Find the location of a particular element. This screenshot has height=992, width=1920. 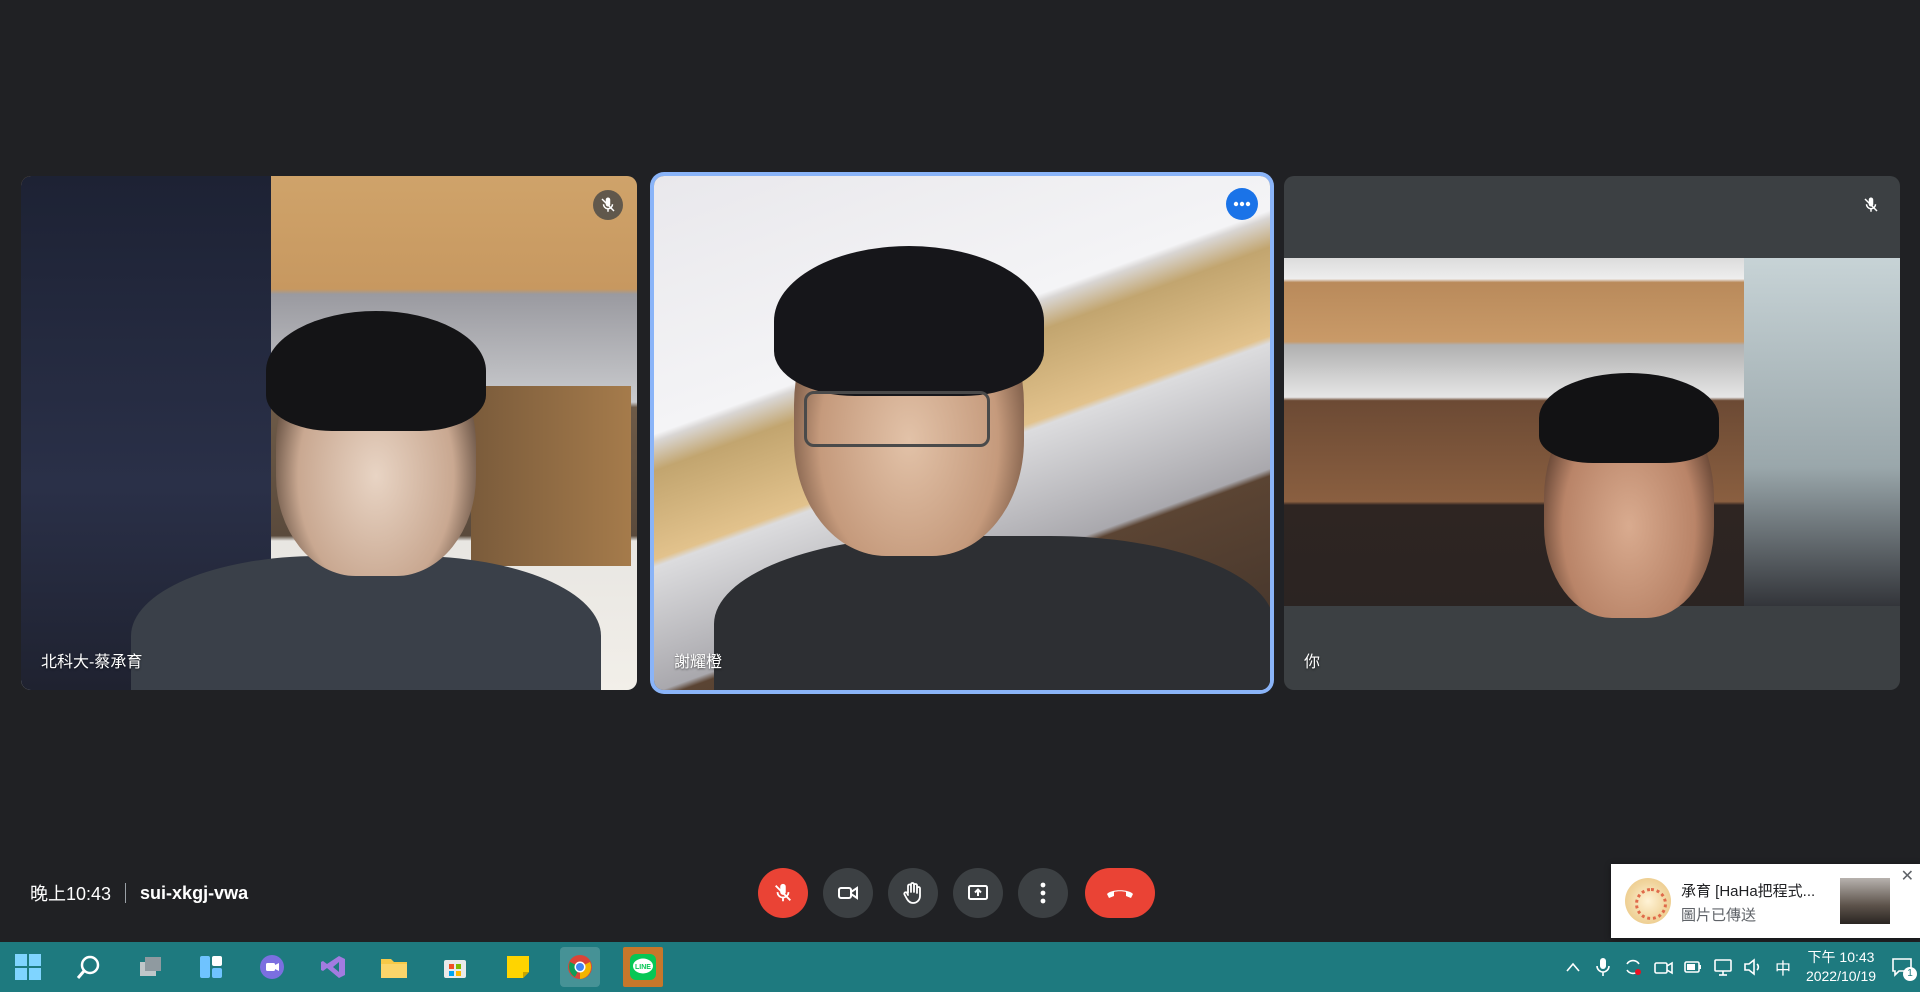

taskbar: LINE 中 下午 10:43 2022/10/19 1 is located at coordinates (960, 967).